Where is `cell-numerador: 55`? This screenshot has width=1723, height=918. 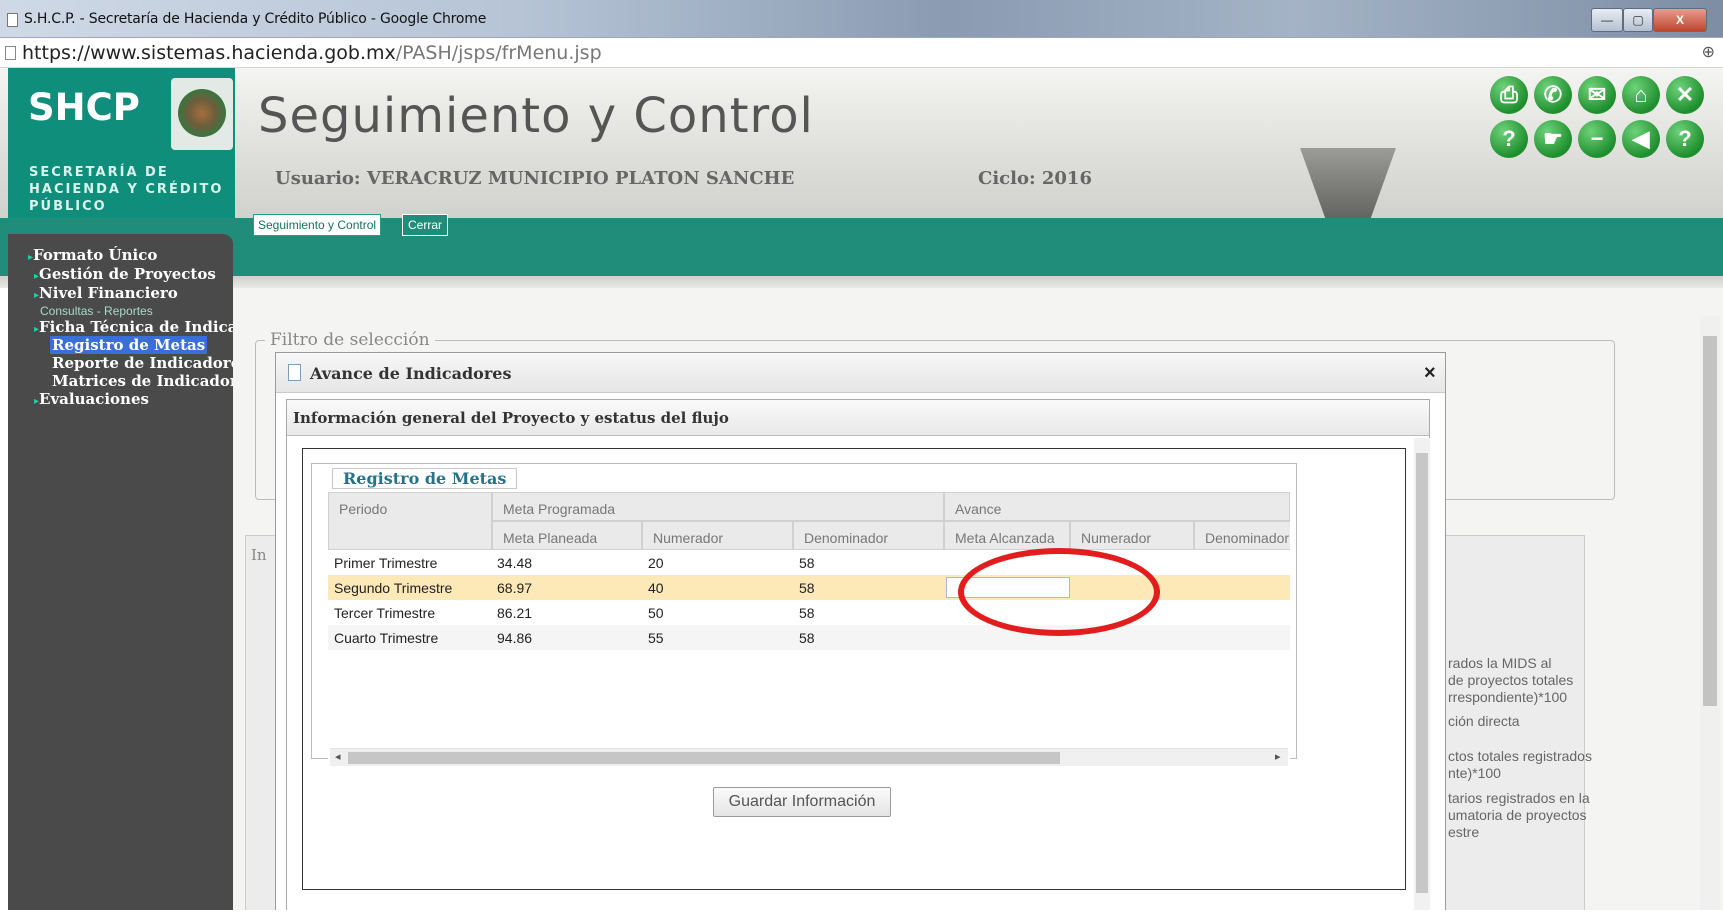
cell-numerador: 55 is located at coordinates (656, 638).